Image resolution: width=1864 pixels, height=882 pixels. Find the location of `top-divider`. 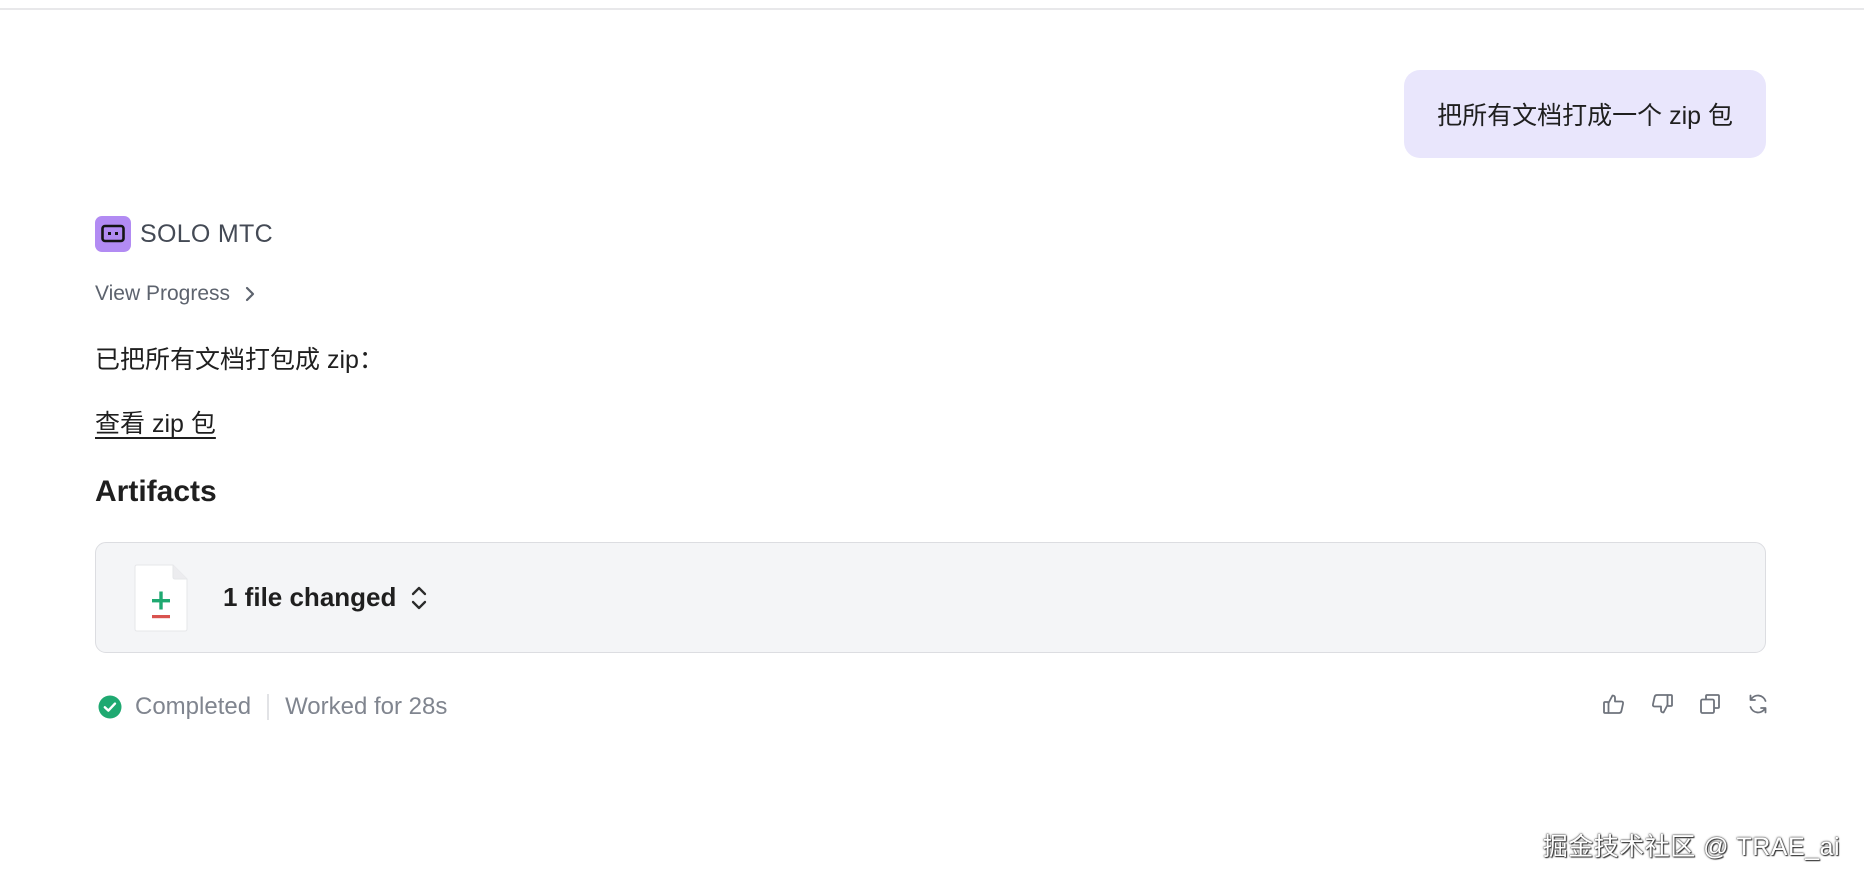

top-divider is located at coordinates (932, 9).